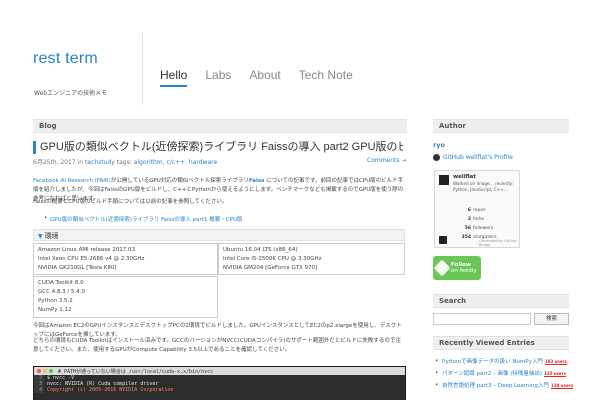  I want to click on hatena-count-badge: 183 users, so click(555, 362).